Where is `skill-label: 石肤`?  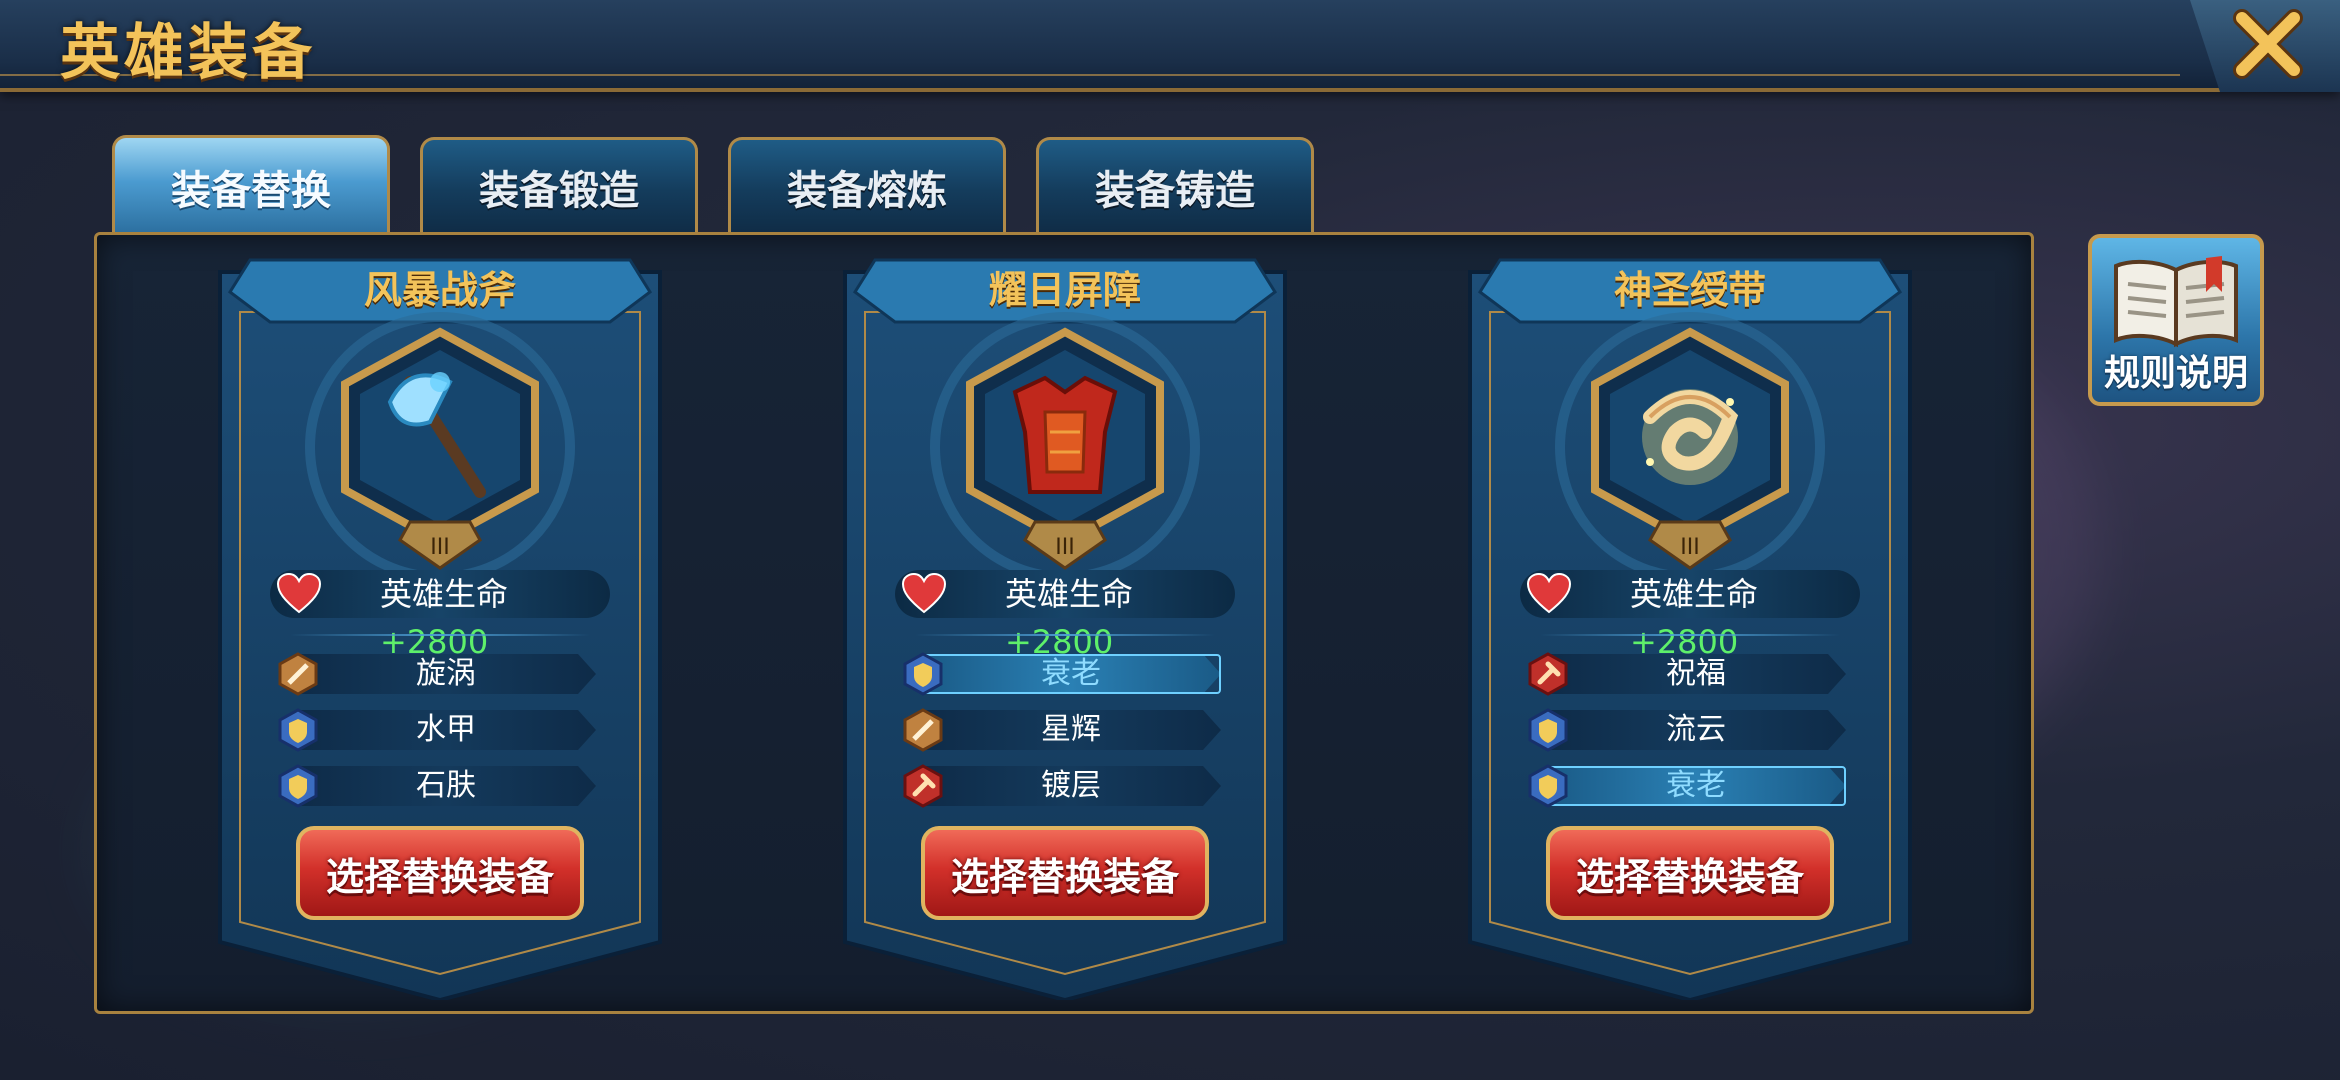
skill-label: 石肤 is located at coordinates (446, 785).